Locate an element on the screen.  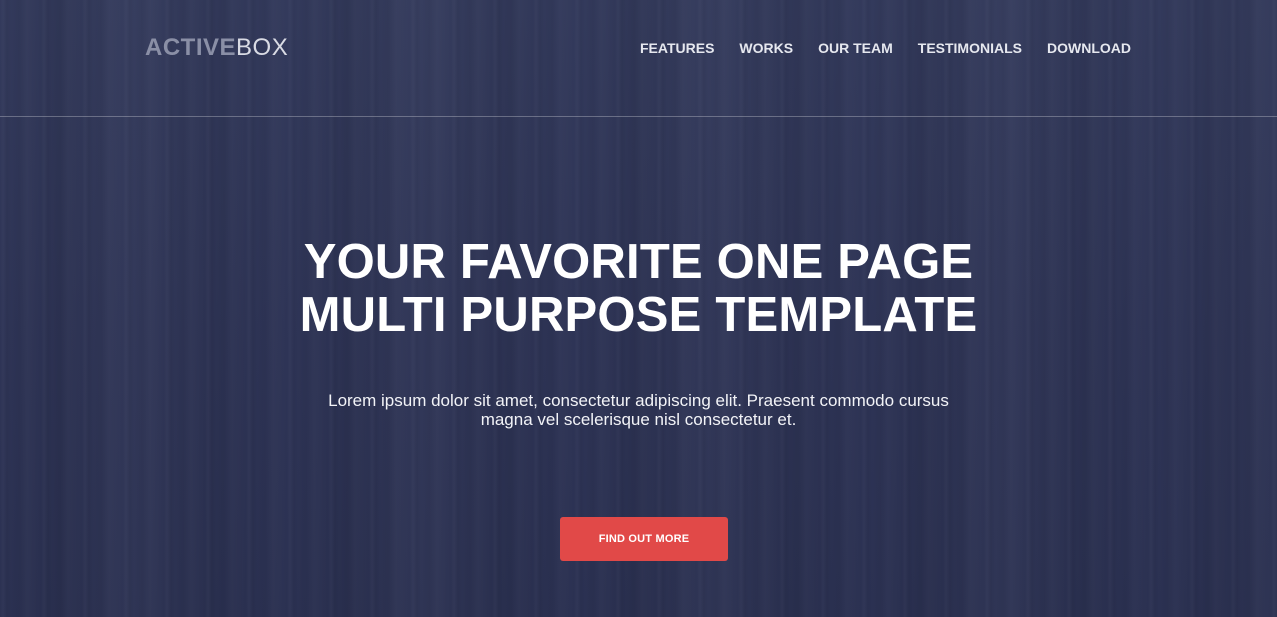
logo: ACTIVEBOX is located at coordinates (216, 48).